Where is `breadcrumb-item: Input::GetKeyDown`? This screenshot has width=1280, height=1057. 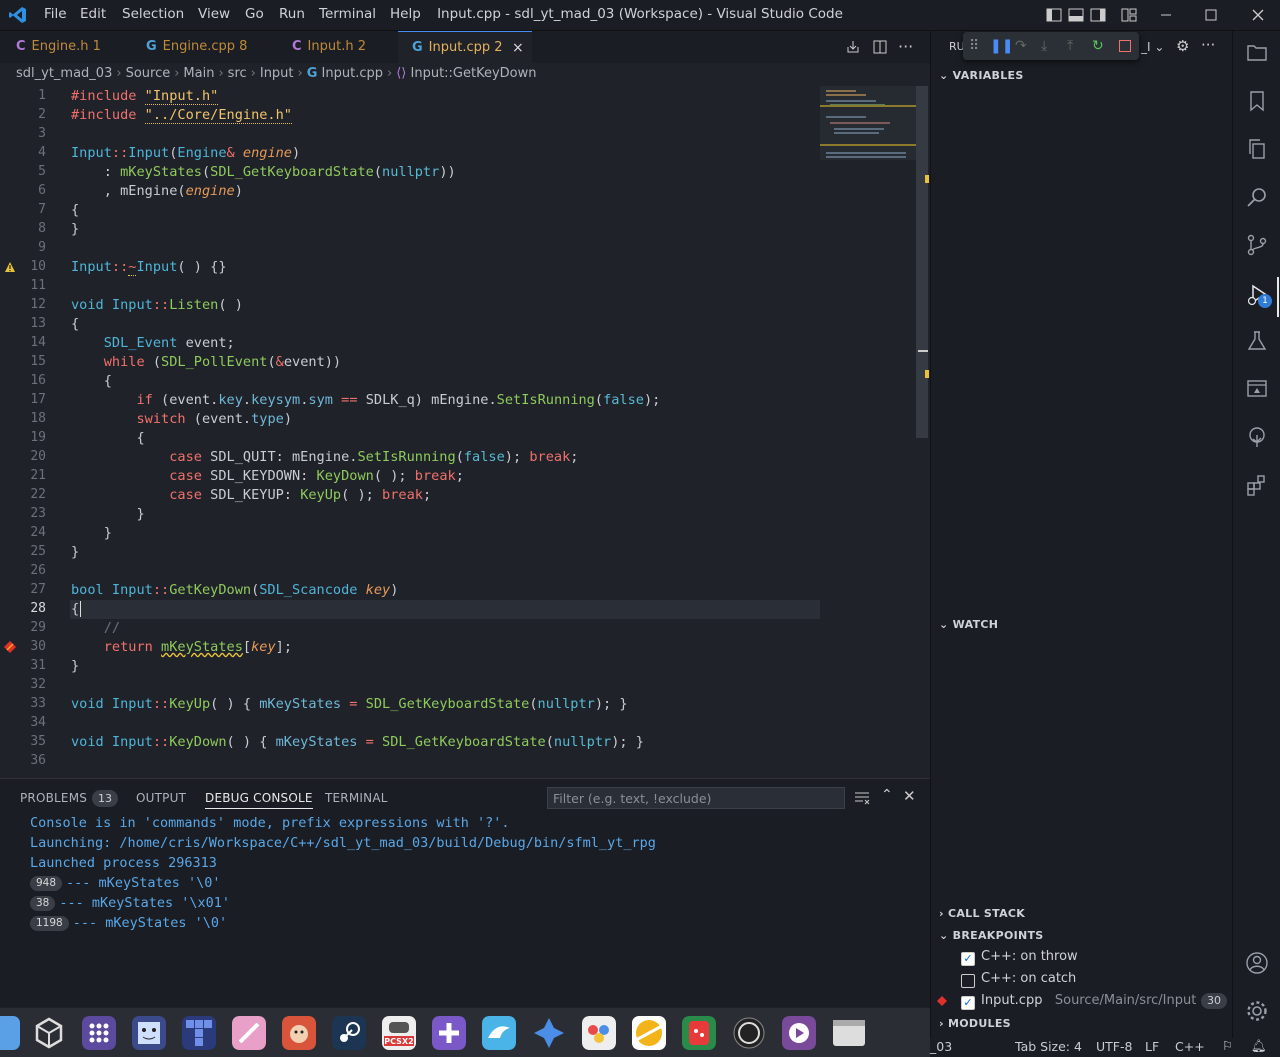 breadcrumb-item: Input::GetKeyDown is located at coordinates (474, 73).